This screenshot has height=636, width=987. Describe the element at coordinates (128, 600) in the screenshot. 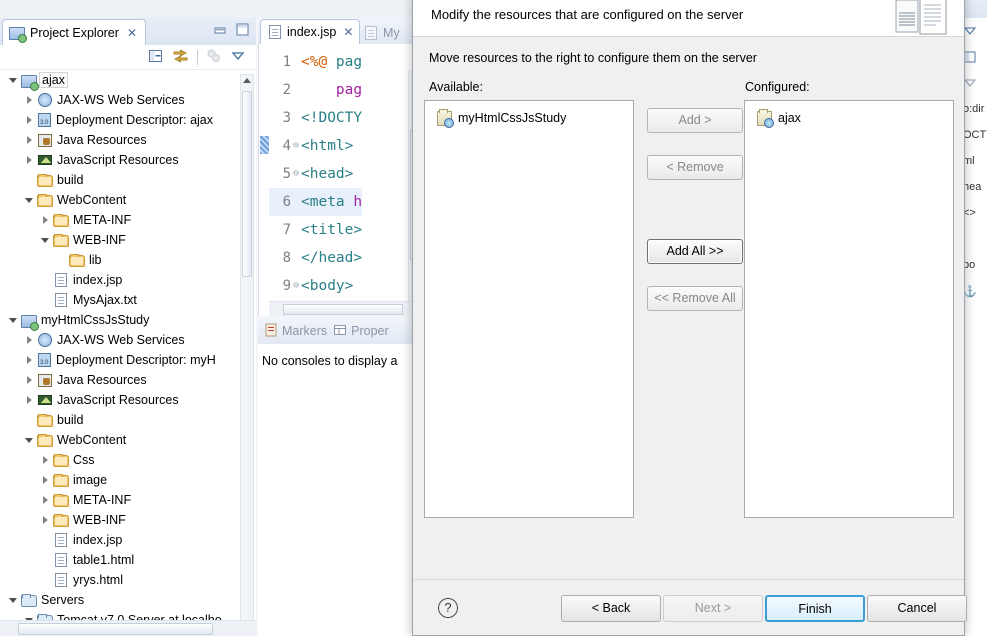

I see `tree-item: Servers` at that location.